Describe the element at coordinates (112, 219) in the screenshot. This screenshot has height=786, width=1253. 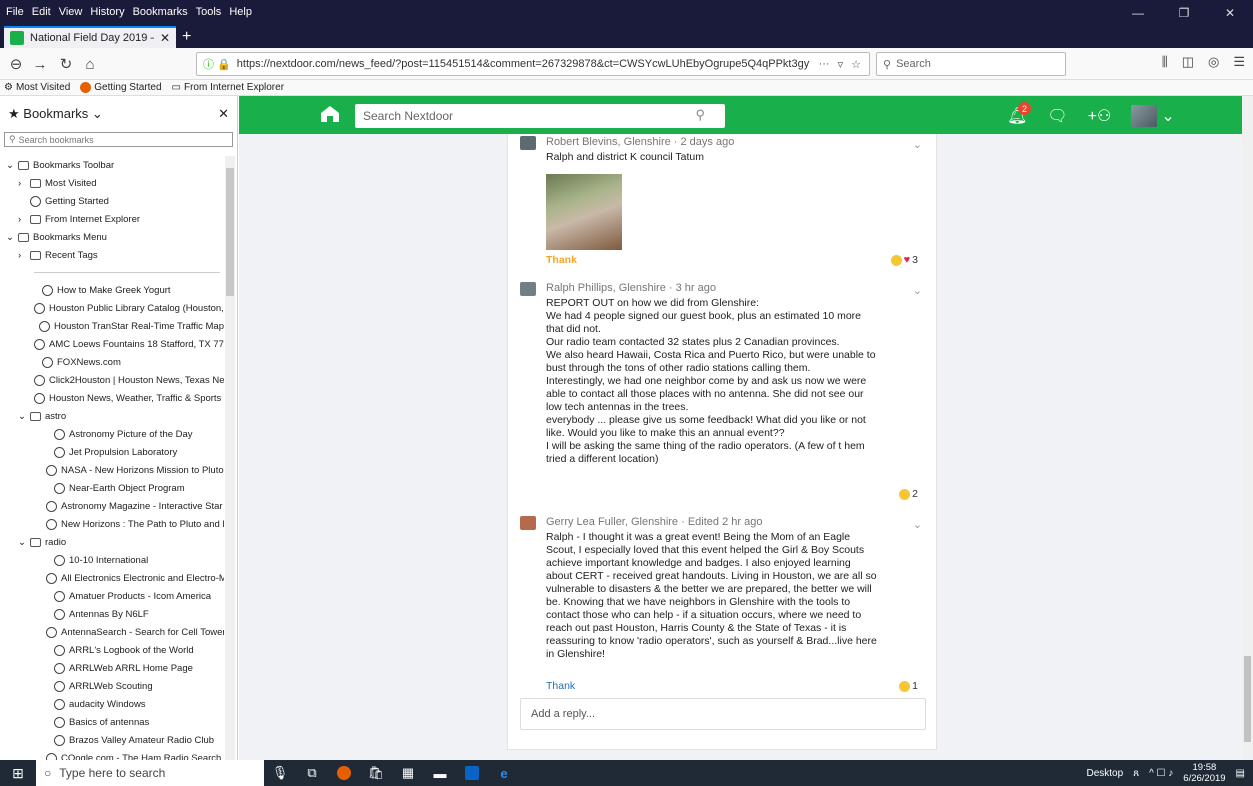
I see `bookmark-item: › From Internet Explorer` at that location.